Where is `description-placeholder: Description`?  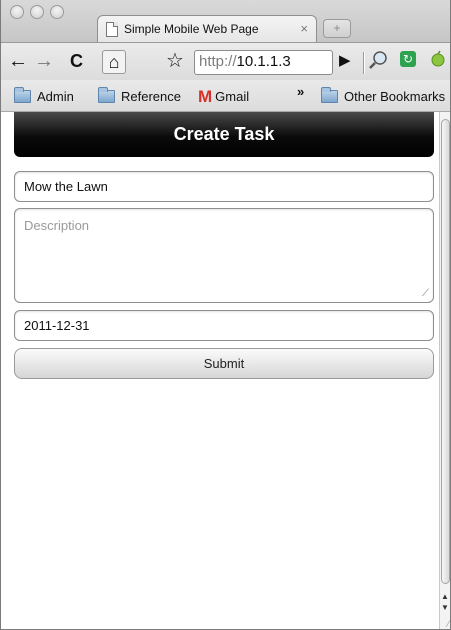
description-placeholder: Description is located at coordinates (57, 225).